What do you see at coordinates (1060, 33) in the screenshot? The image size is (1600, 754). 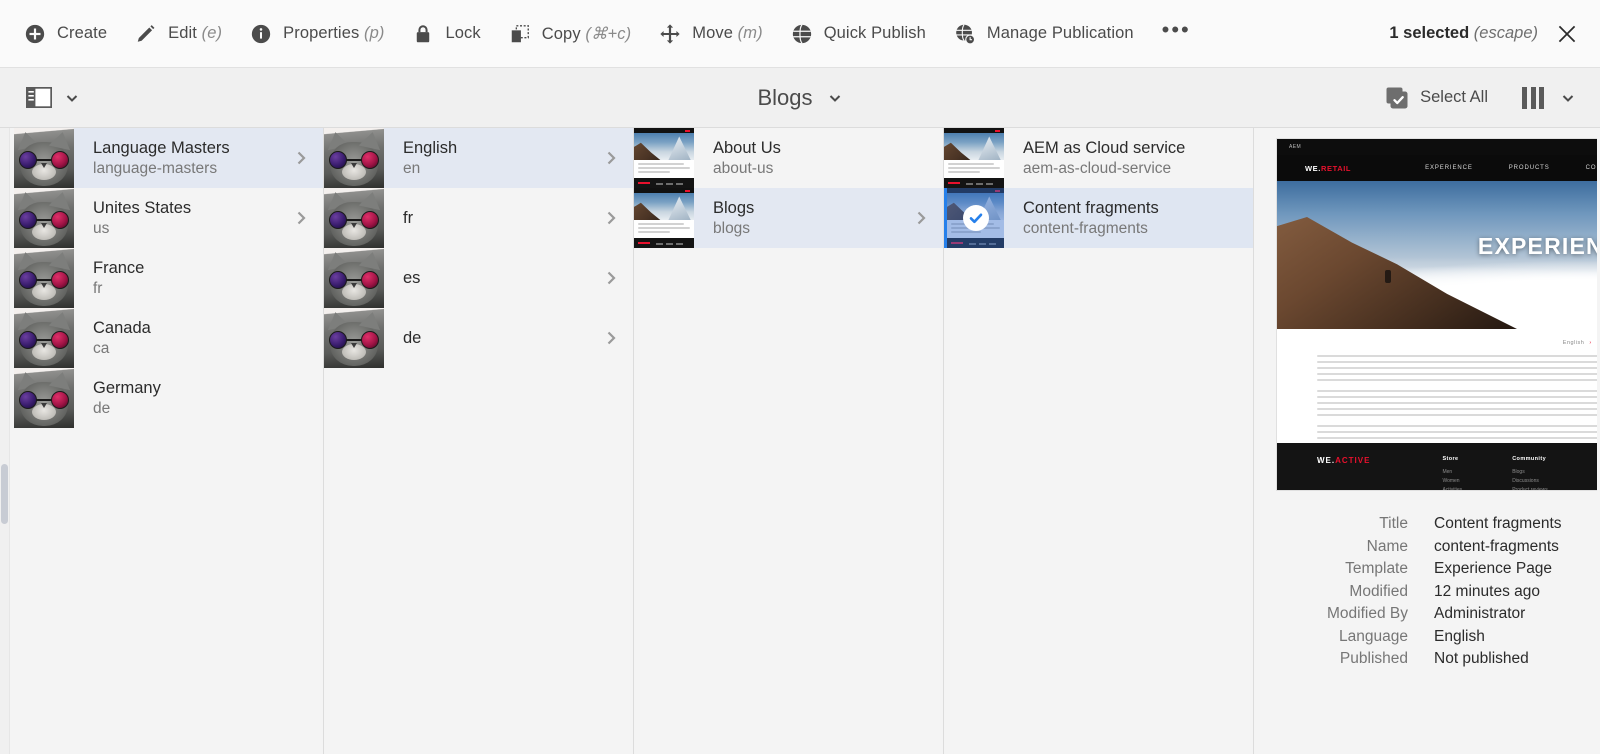 I see `manage-publication-label: Manage Publication` at bounding box center [1060, 33].